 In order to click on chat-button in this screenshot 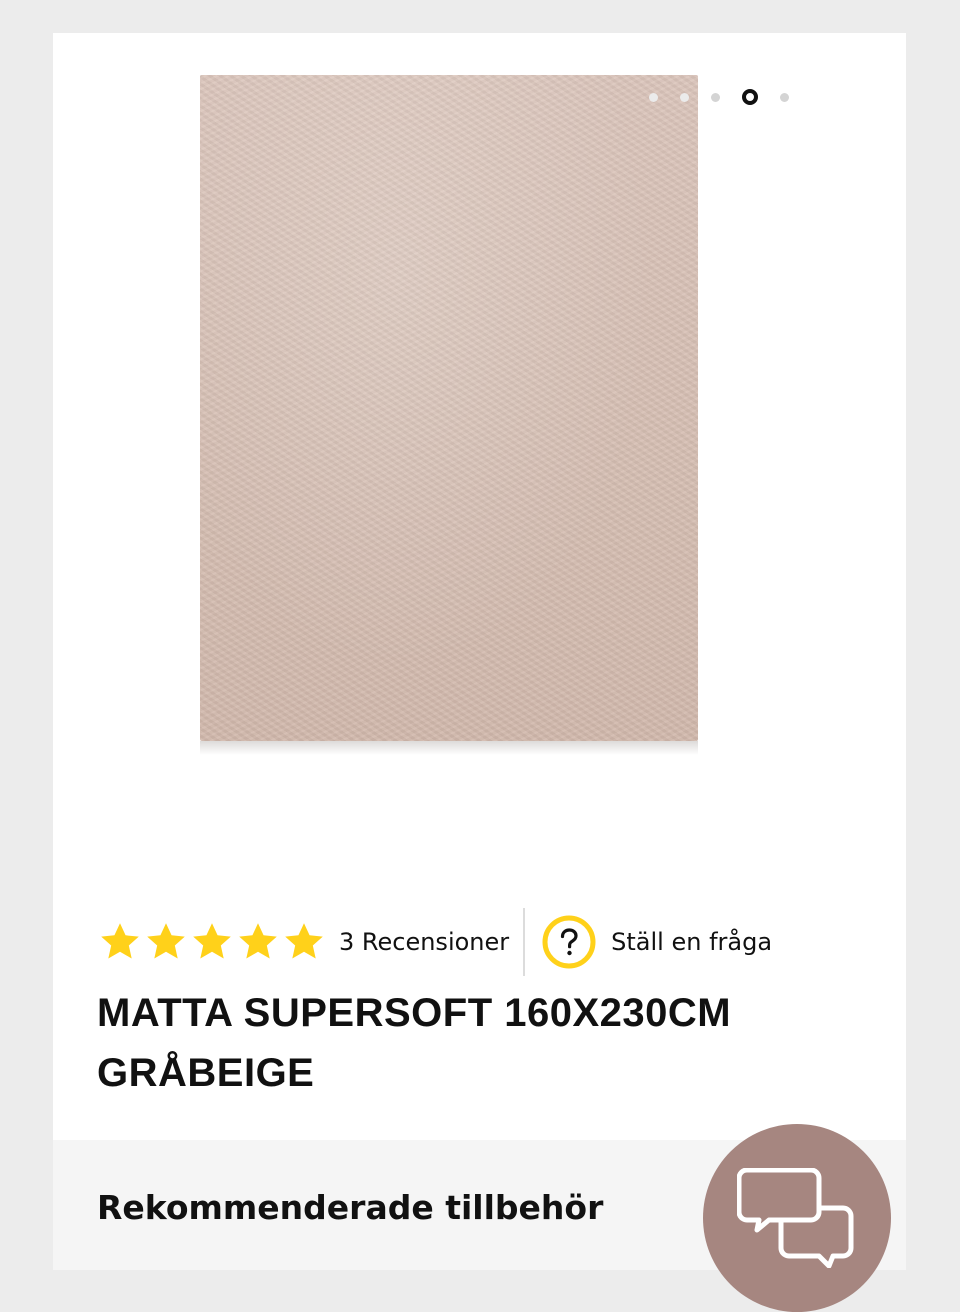, I will do `click(797, 1218)`.